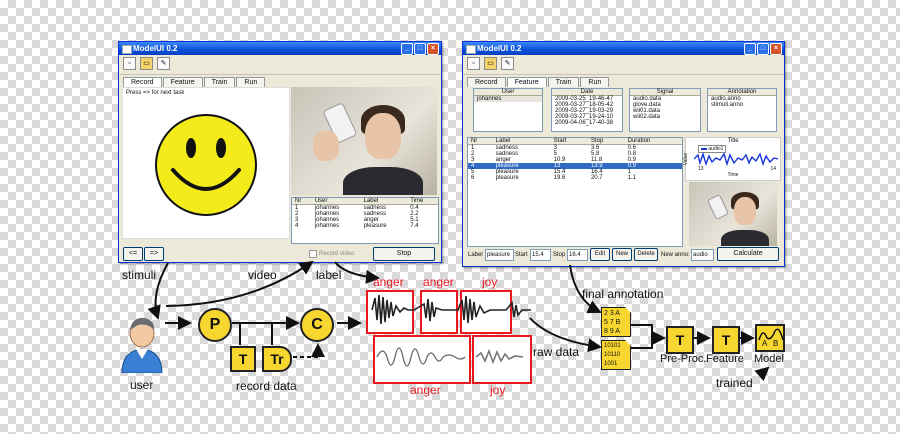 Image resolution: width=900 pixels, height=434 pixels. What do you see at coordinates (425, 390) in the screenshot?
I see `anger-label-bottom: anger` at bounding box center [425, 390].